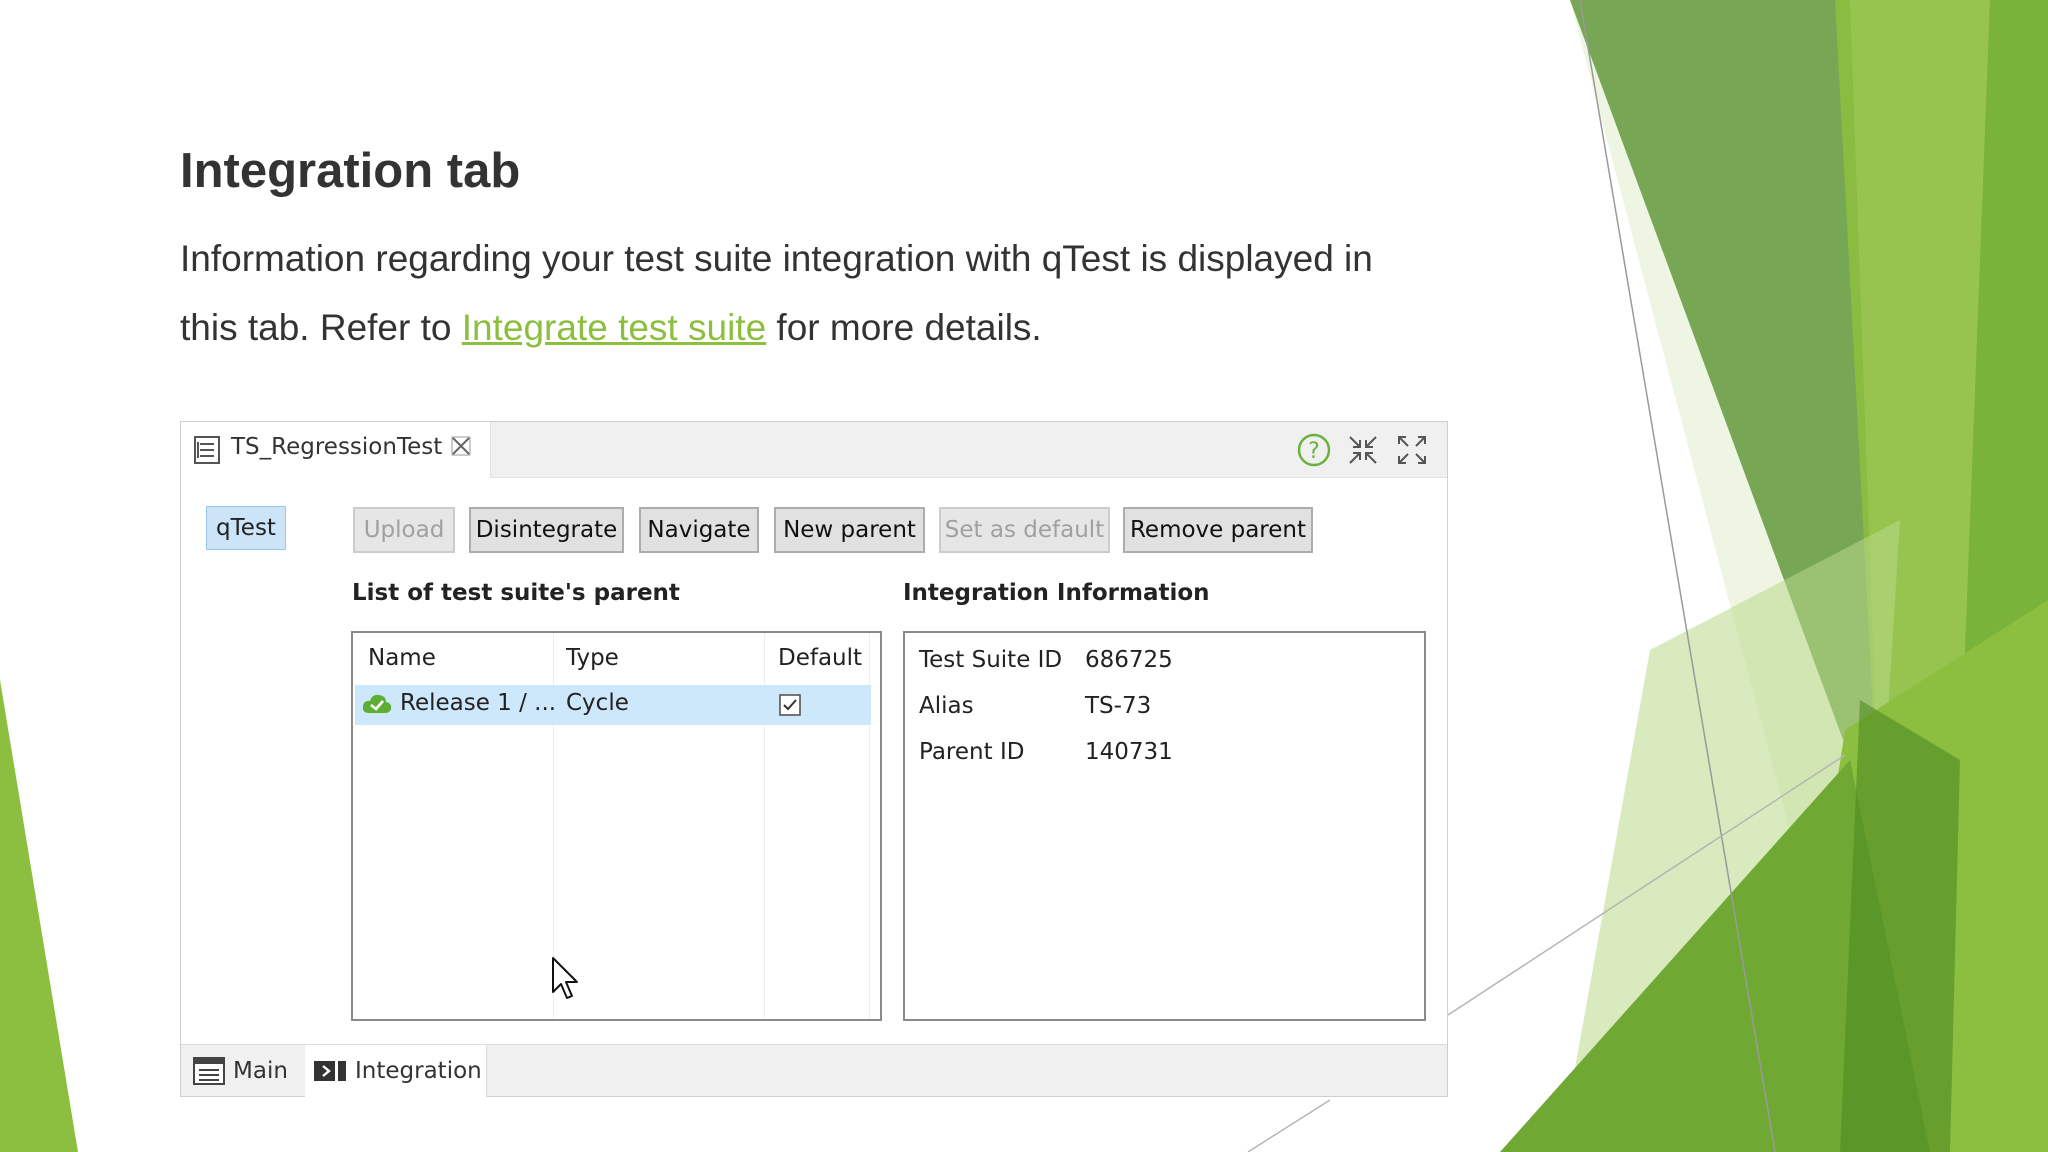 This screenshot has width=2048, height=1152. Describe the element at coordinates (546, 530) in the screenshot. I see `disintegrate-button: Disintegrate` at that location.